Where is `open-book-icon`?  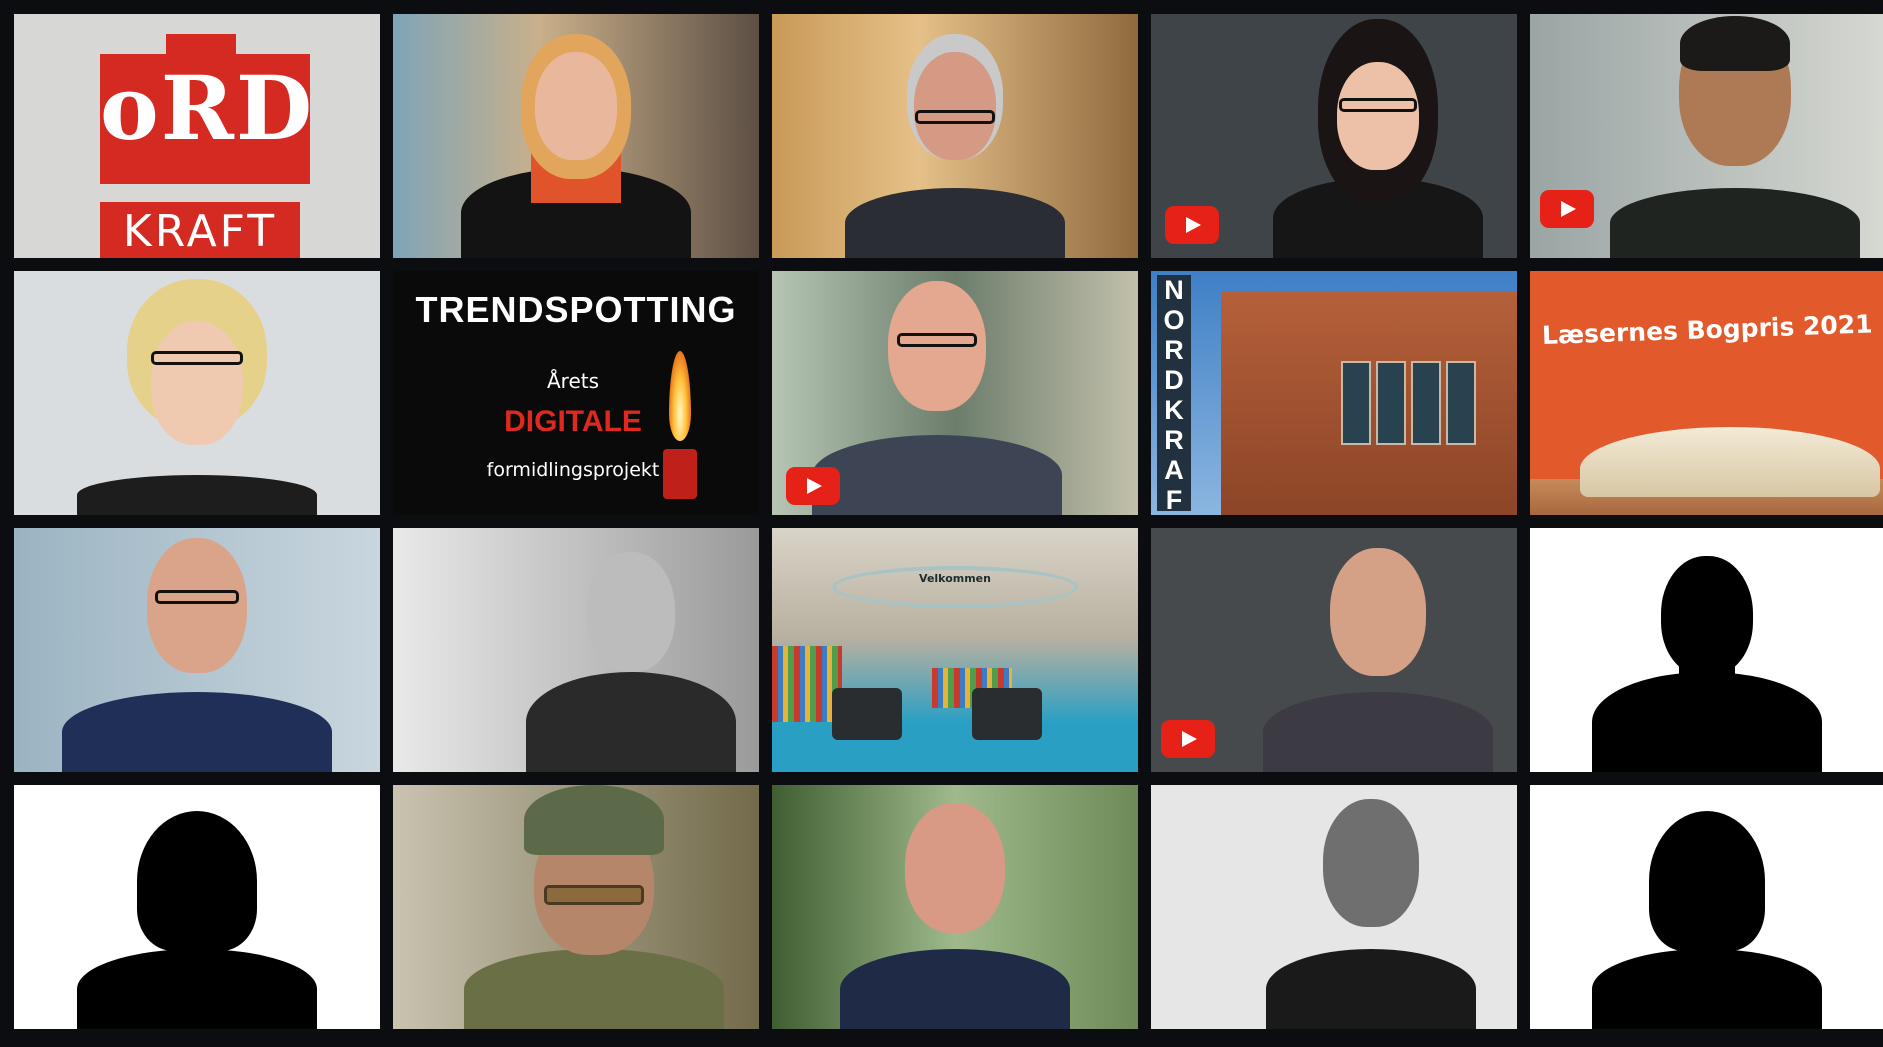 open-book-icon is located at coordinates (1730, 462).